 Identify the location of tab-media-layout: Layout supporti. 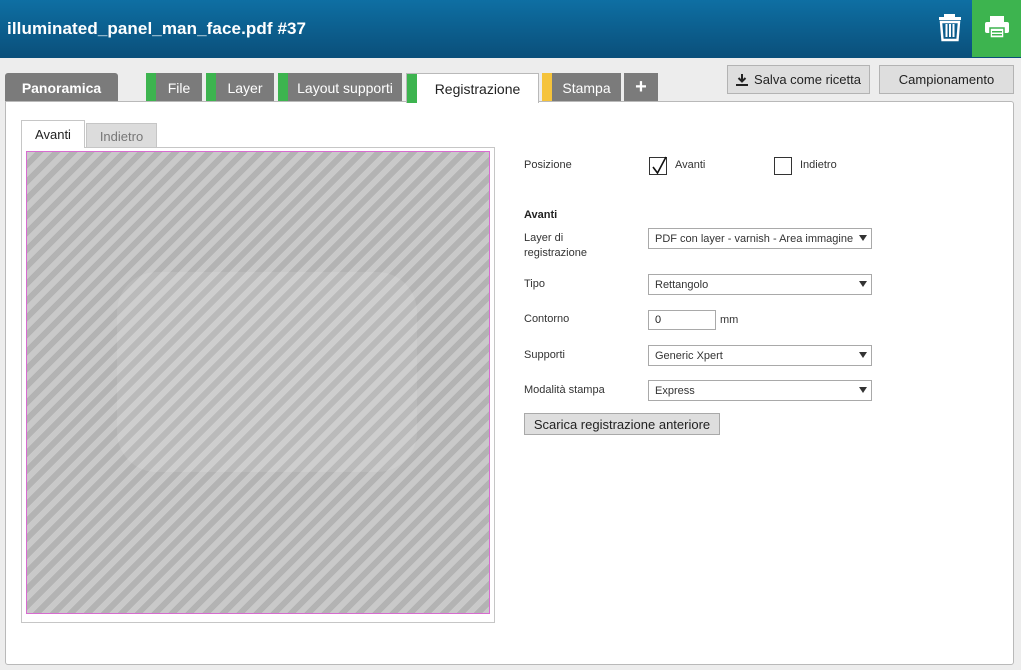
(340, 87).